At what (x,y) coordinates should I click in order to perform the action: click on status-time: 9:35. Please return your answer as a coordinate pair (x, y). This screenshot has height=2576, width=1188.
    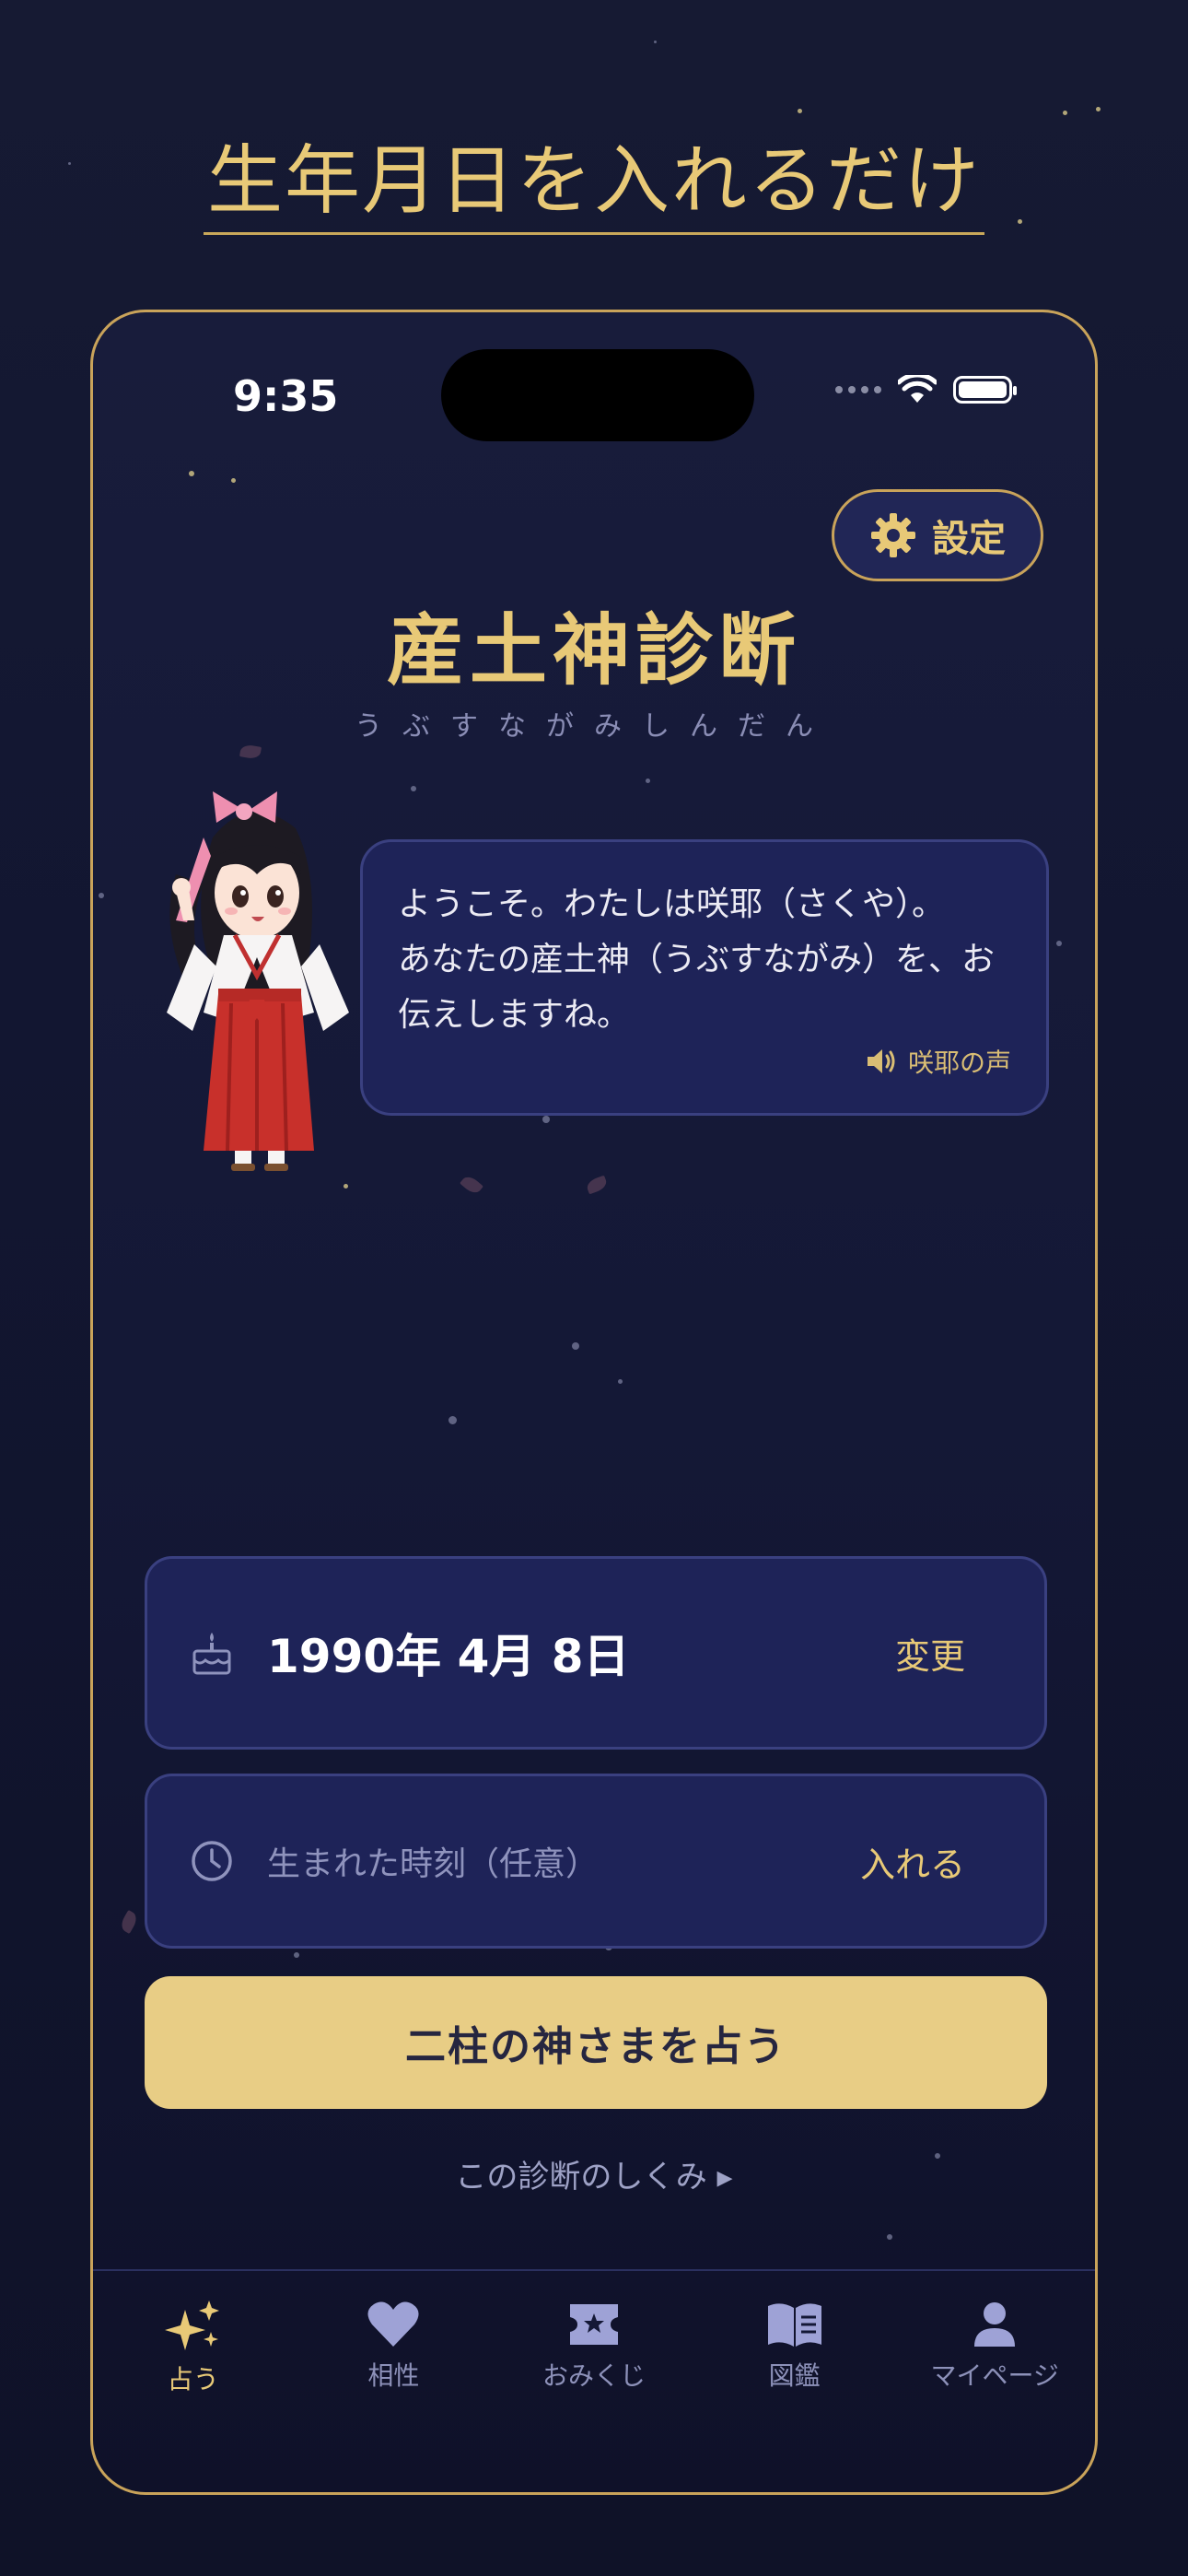
    Looking at the image, I should click on (286, 396).